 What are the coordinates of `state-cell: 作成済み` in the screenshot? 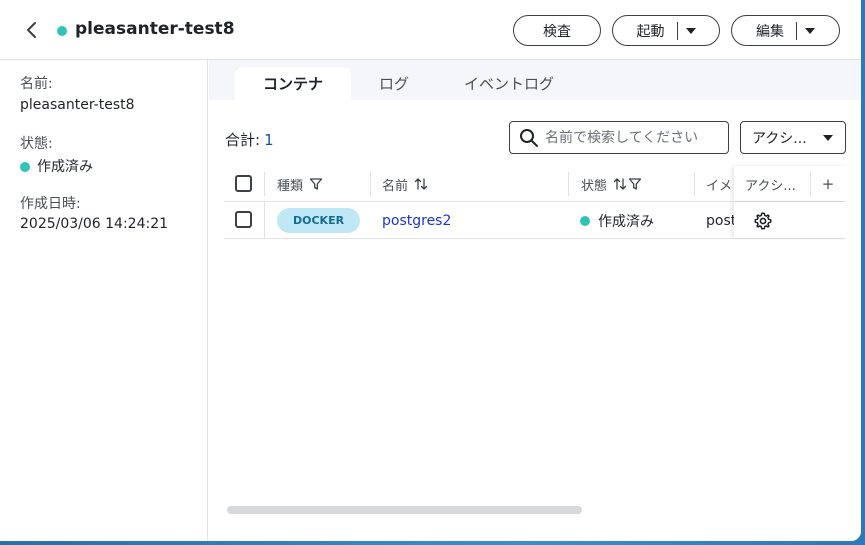 It's located at (617, 220).